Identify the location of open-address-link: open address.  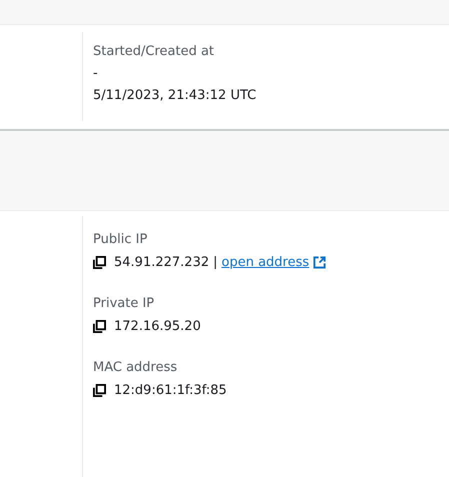
(274, 262).